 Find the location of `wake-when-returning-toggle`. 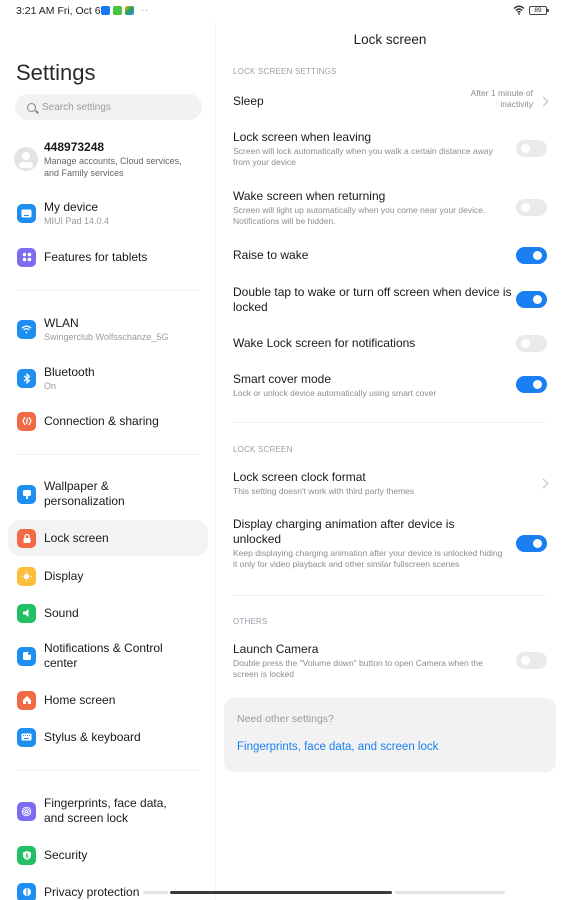

wake-when-returning-toggle is located at coordinates (531, 207).